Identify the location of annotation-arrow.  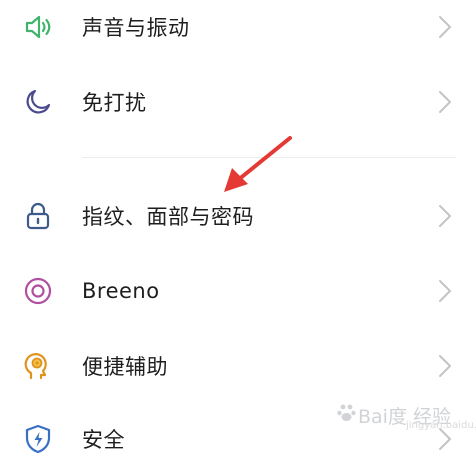
(258, 164).